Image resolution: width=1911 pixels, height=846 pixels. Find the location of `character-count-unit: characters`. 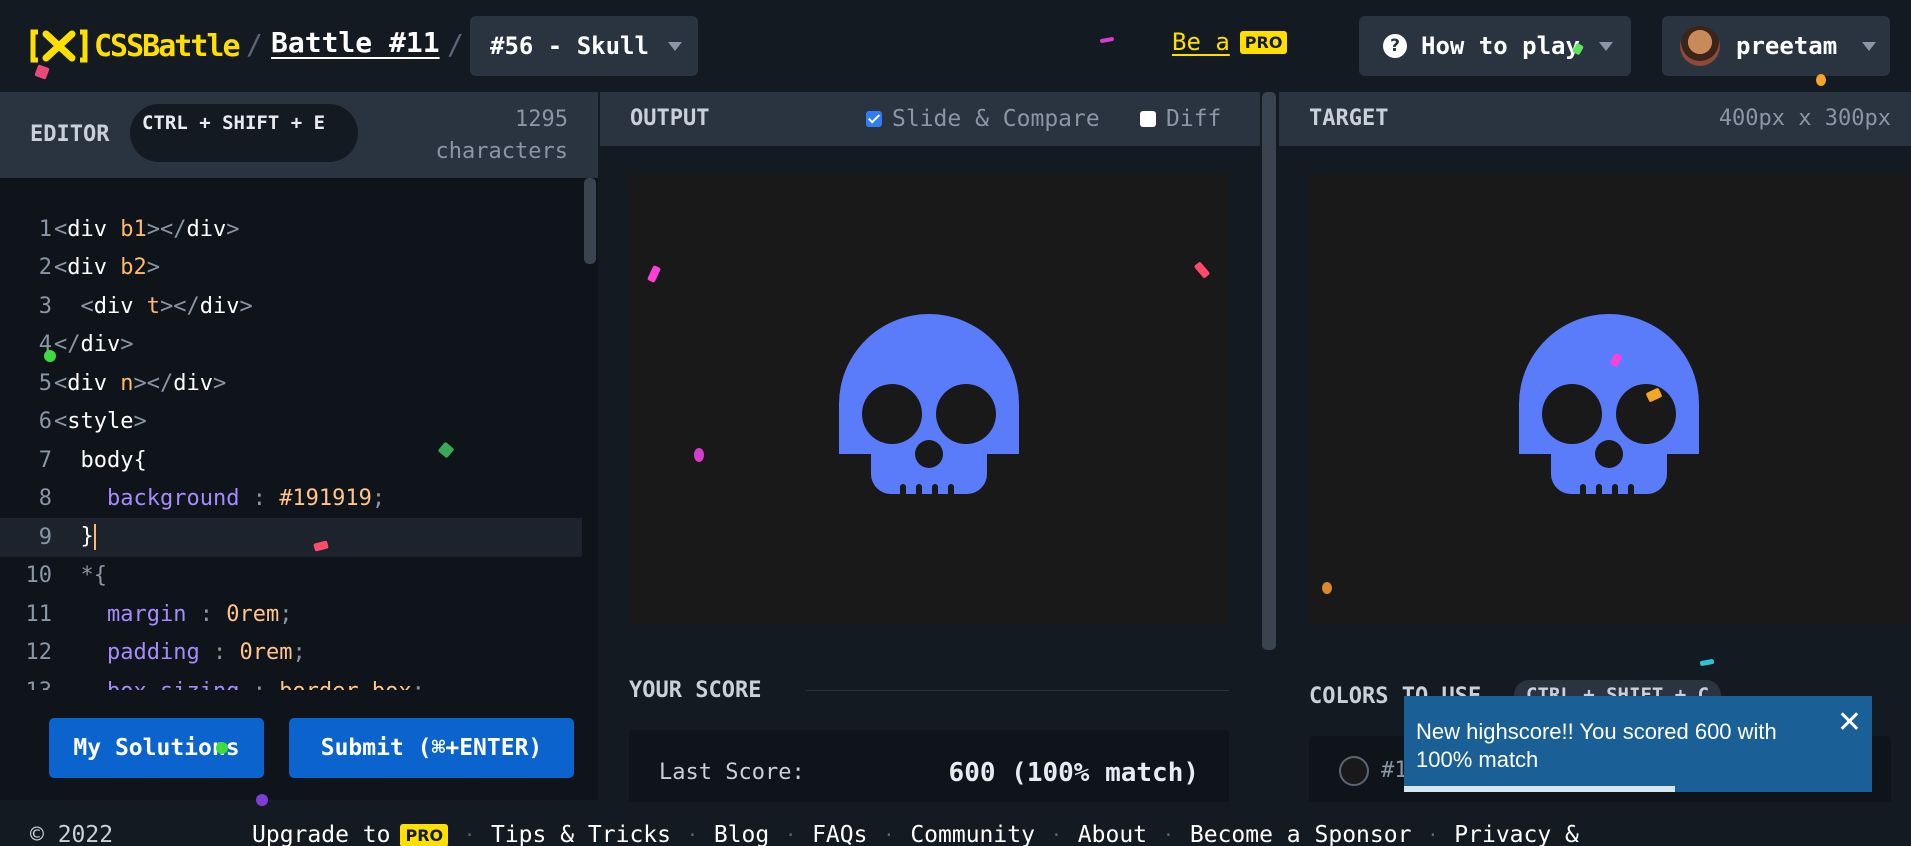

character-count-unit: characters is located at coordinates (501, 151).